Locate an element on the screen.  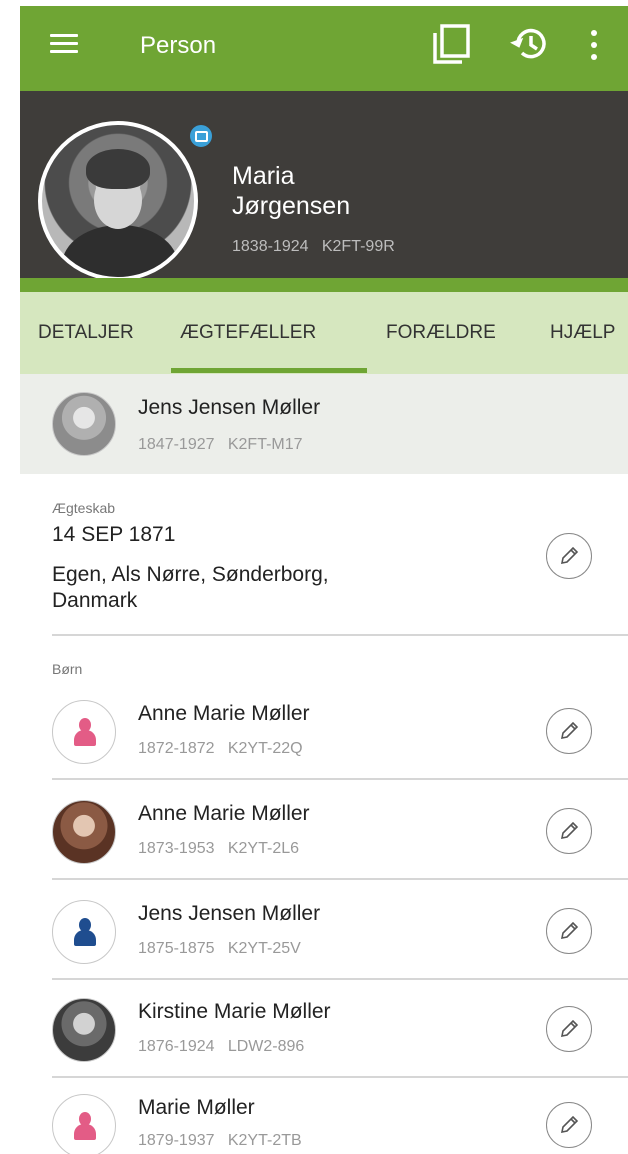
person-name: Maria Jørgensen is located at coordinates (291, 191).